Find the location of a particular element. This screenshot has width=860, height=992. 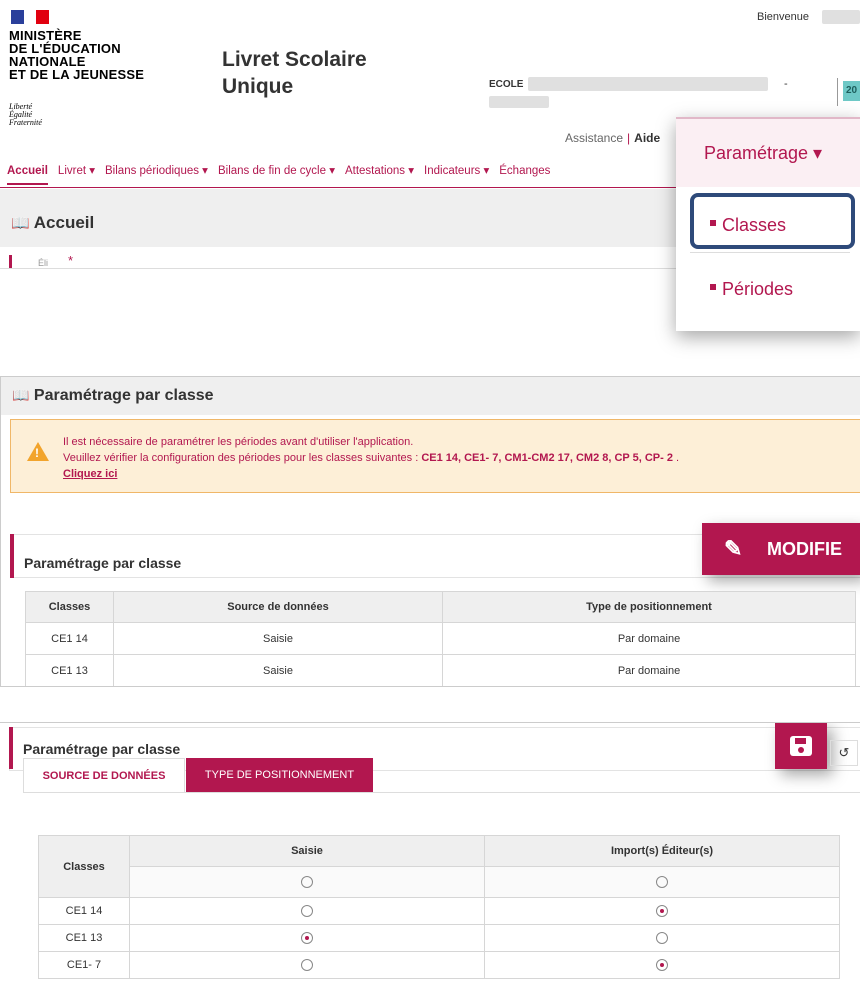

app-title: Livret Scolaire Unique is located at coordinates (294, 73).